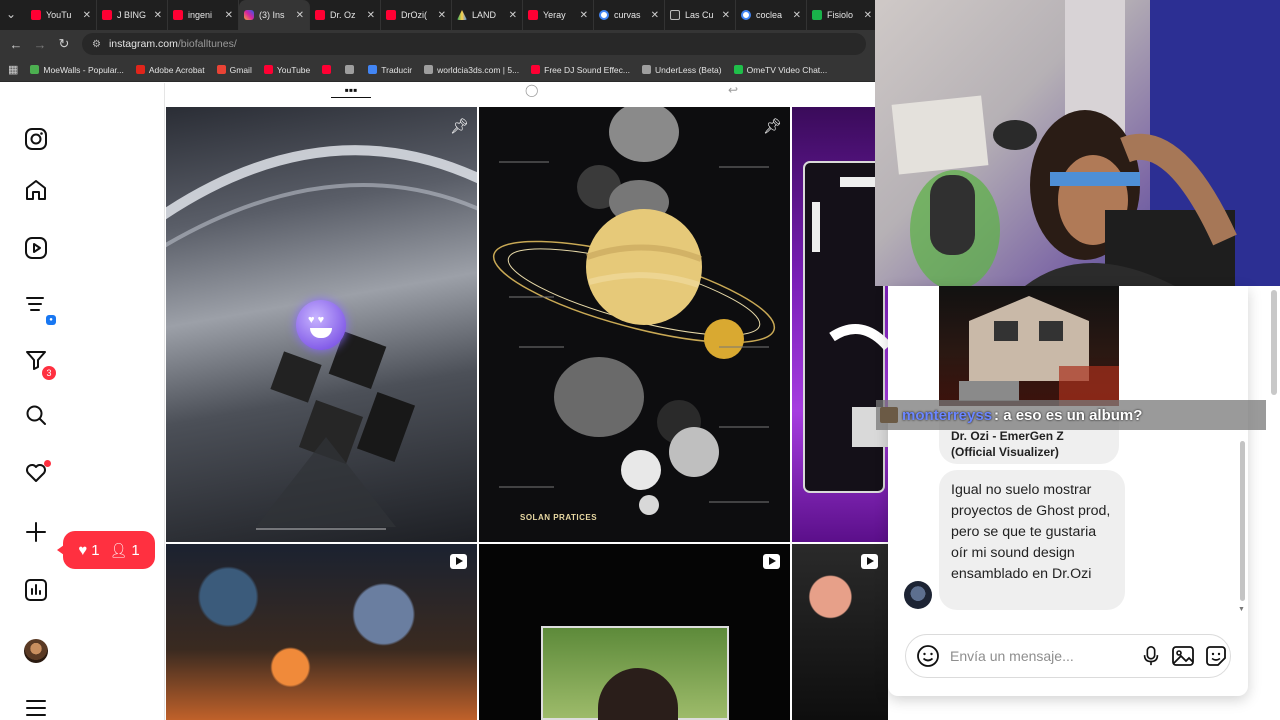  Describe the element at coordinates (1183, 656) in the screenshot. I see `image-upload-icon` at that location.